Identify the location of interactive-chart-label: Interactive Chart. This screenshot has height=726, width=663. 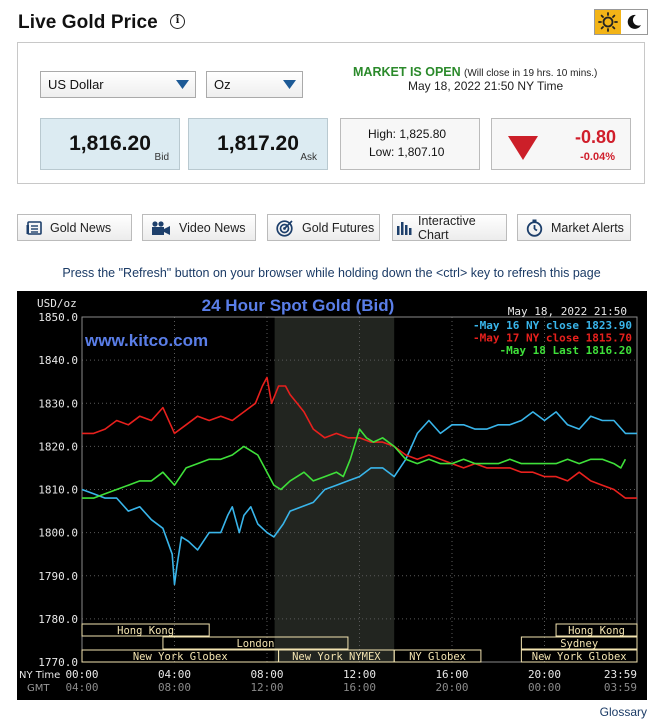
(447, 227).